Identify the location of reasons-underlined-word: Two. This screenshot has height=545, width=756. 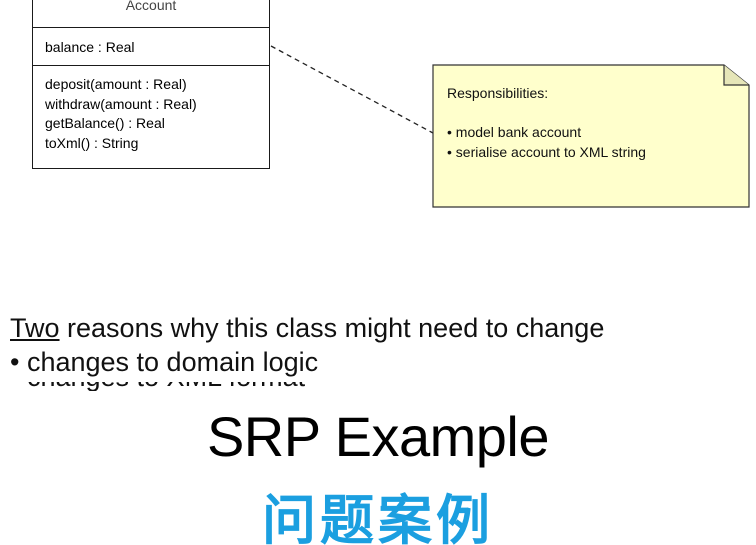
(35, 328).